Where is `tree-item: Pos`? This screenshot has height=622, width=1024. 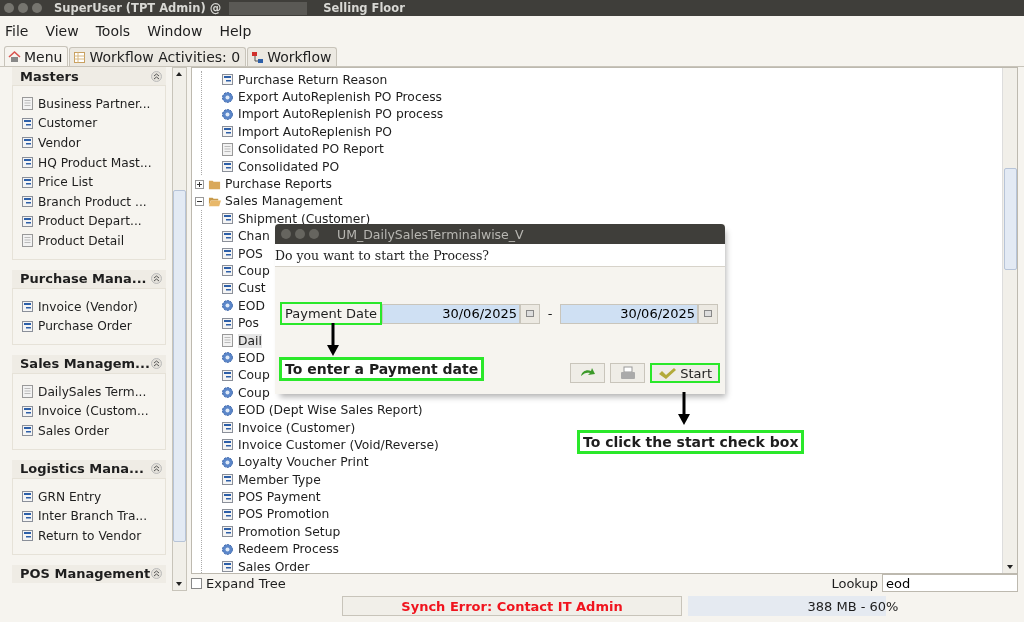 tree-item: Pos is located at coordinates (248, 323).